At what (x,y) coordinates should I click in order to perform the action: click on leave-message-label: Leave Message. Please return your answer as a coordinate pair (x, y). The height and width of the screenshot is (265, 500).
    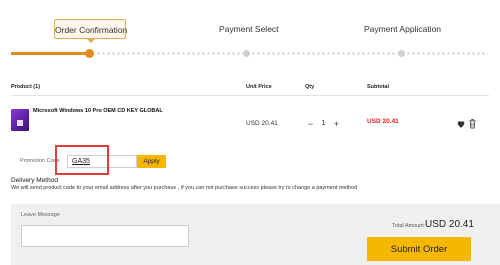
    Looking at the image, I should click on (40, 215).